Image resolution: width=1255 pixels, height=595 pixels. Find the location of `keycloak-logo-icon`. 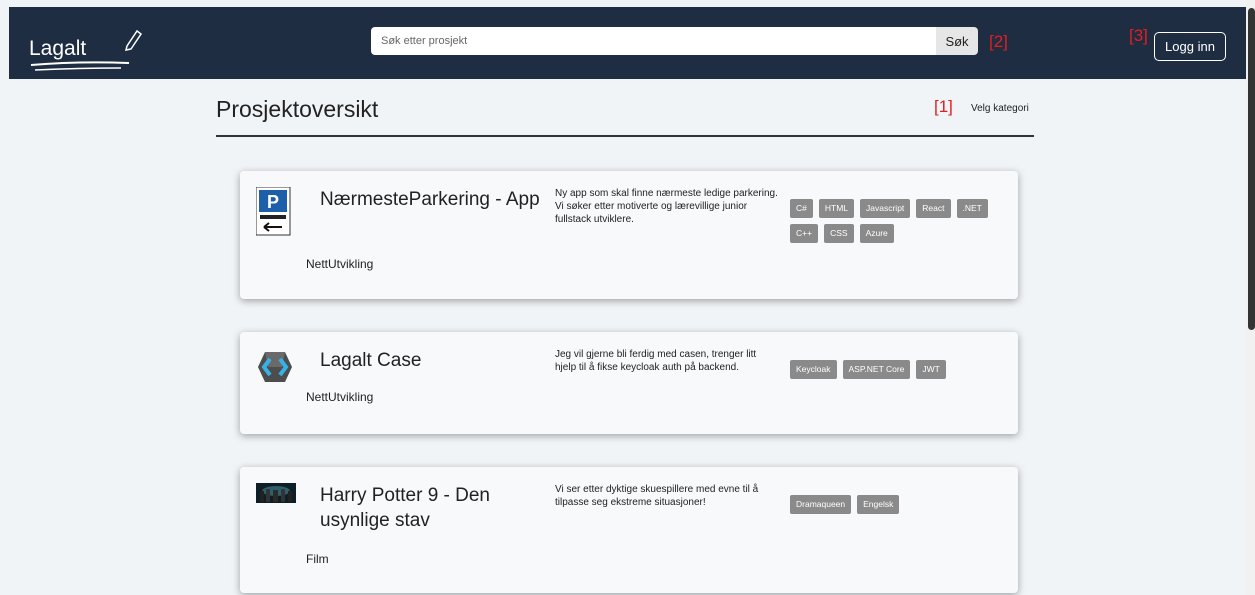

keycloak-logo-icon is located at coordinates (275, 367).